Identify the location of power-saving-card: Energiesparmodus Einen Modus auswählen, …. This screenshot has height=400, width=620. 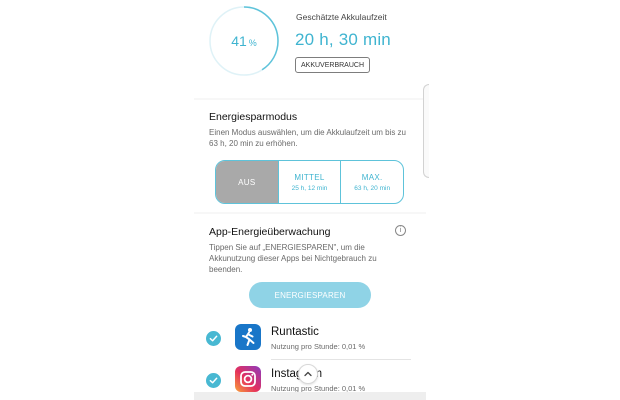
(310, 156).